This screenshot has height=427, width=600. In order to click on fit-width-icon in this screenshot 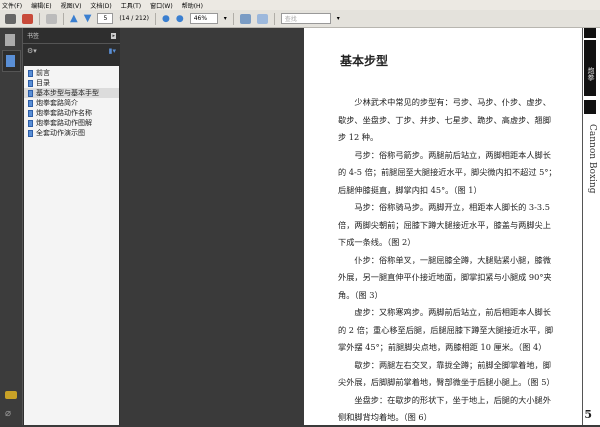, I will do `click(245, 18)`.